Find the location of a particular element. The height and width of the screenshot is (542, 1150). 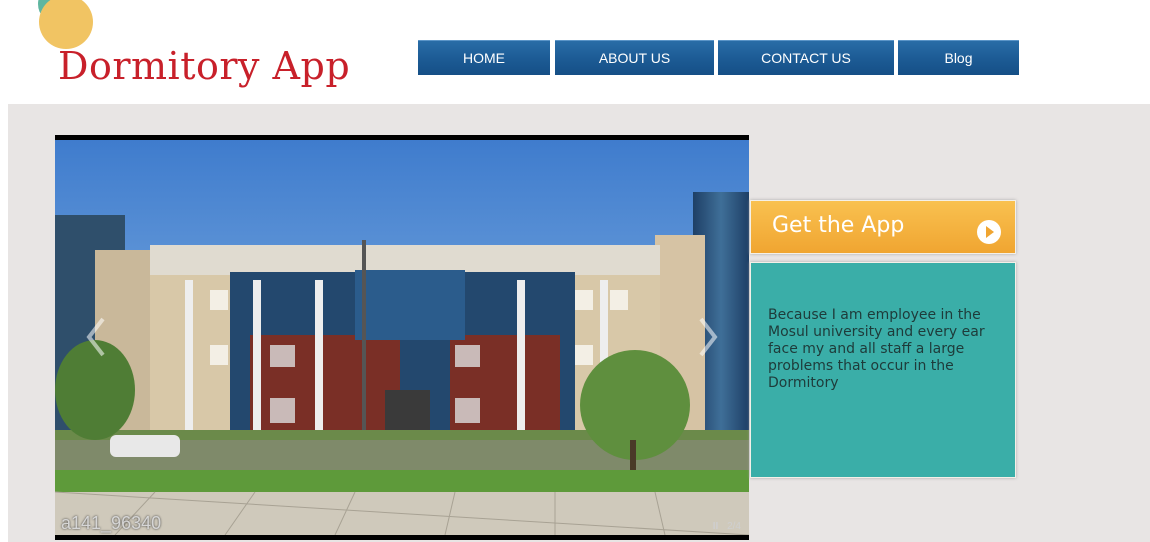

get-the-app-label: Get the App is located at coordinates (838, 225).